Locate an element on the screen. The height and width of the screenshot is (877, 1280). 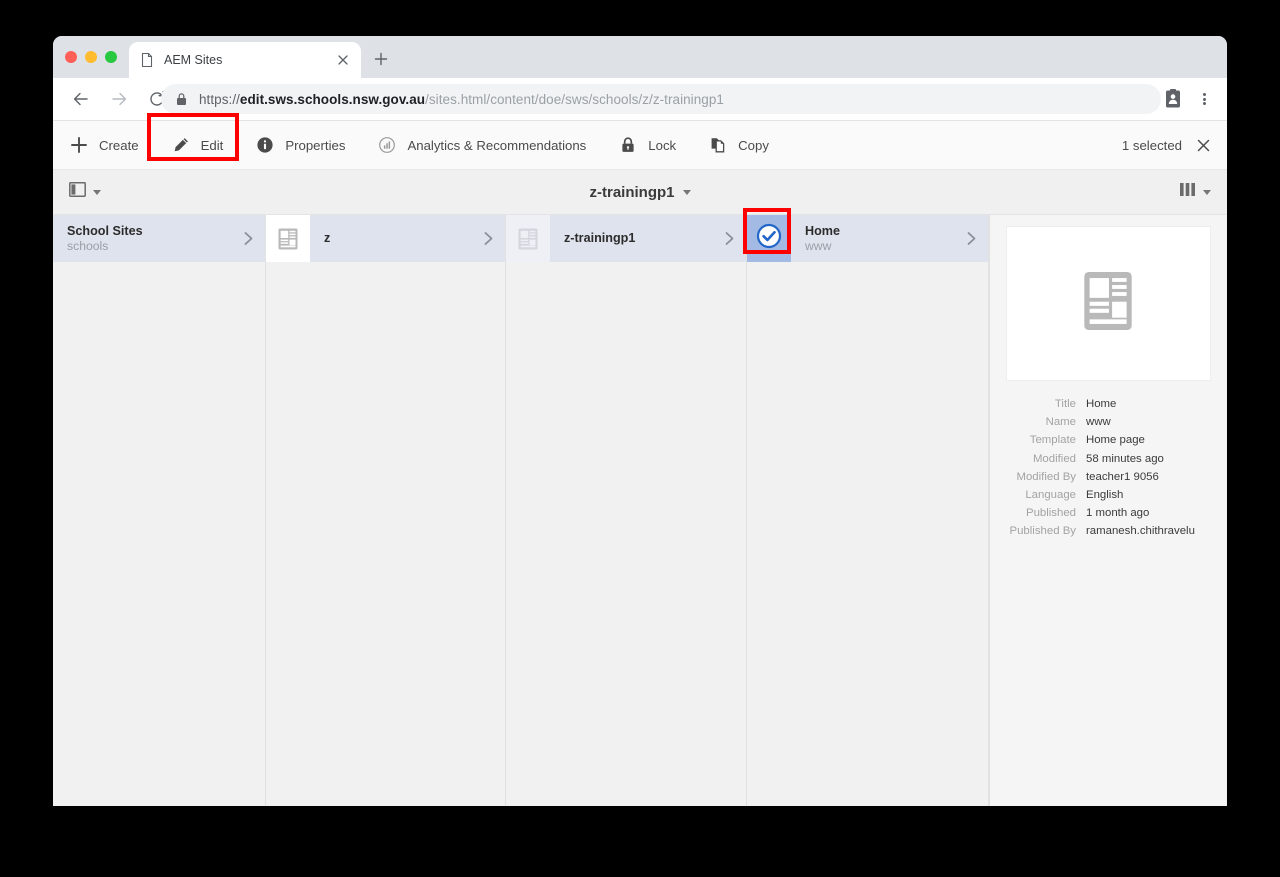
pencil-icon is located at coordinates (181, 145).